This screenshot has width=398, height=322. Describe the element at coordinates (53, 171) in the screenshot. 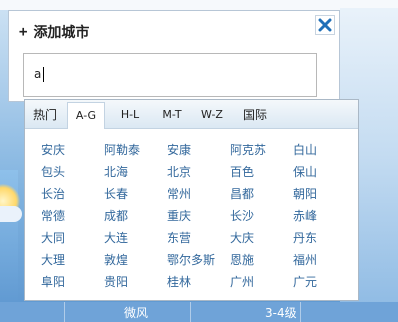

I see `city-link: 包头` at that location.